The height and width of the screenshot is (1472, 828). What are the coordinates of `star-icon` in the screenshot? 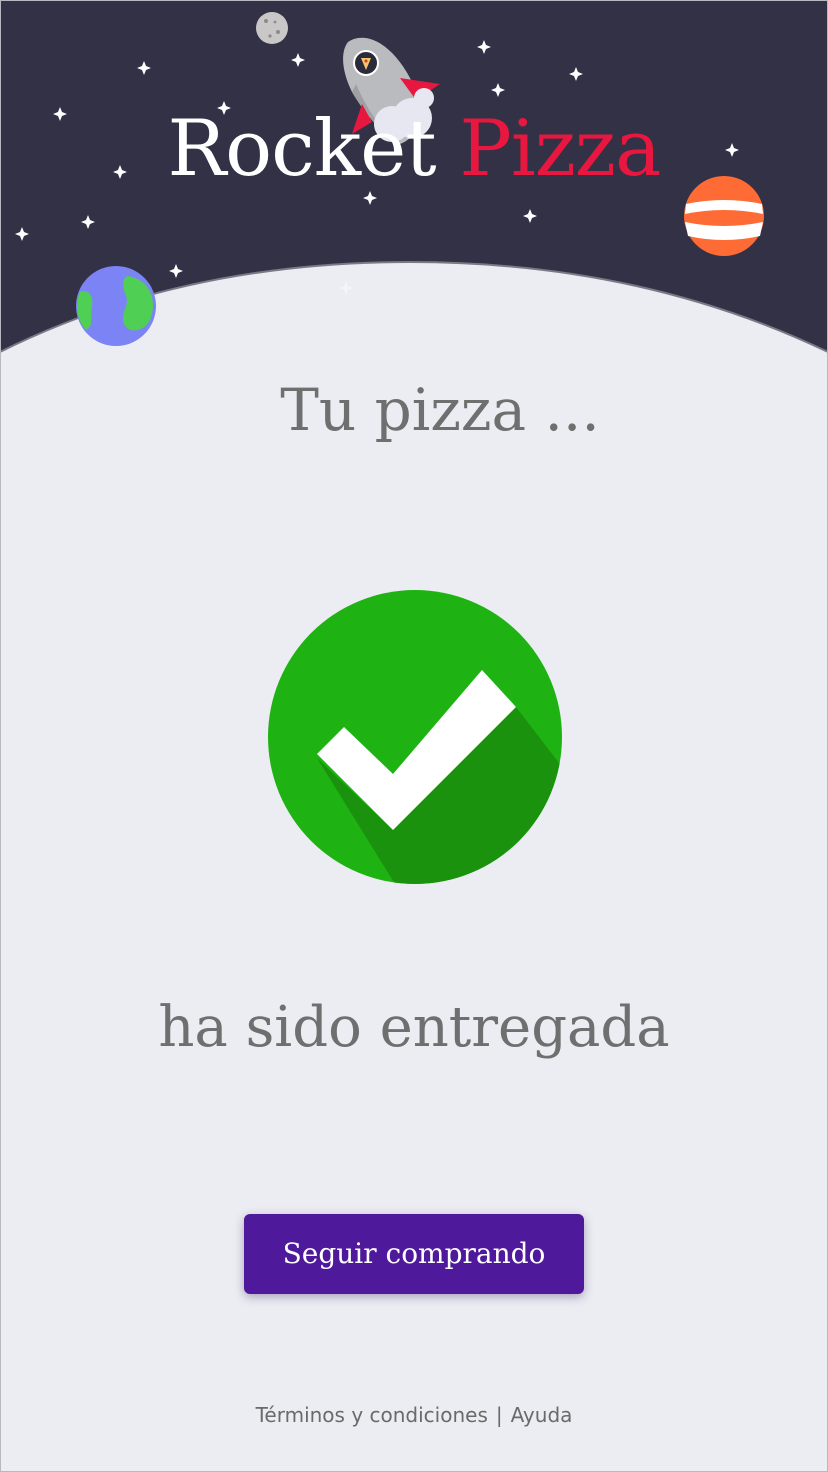 It's located at (346, 288).